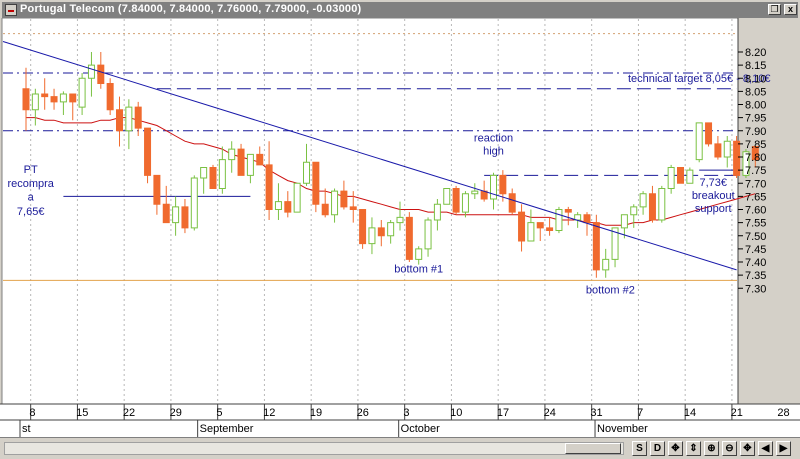 This screenshot has width=800, height=459. Describe the element at coordinates (755, 92) in the screenshot. I see `y-tick-label: 8.05` at that location.